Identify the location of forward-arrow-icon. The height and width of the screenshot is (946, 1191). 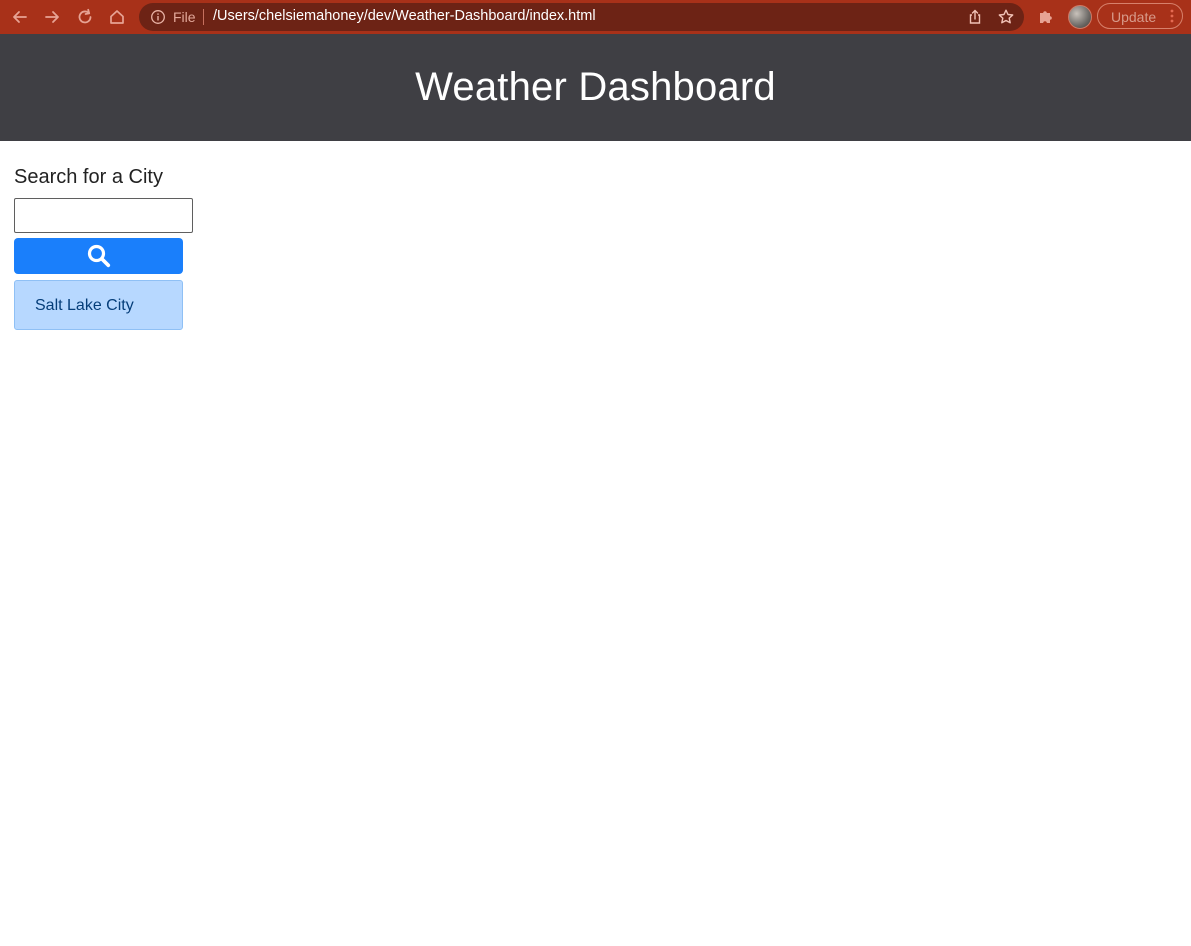
(52, 17).